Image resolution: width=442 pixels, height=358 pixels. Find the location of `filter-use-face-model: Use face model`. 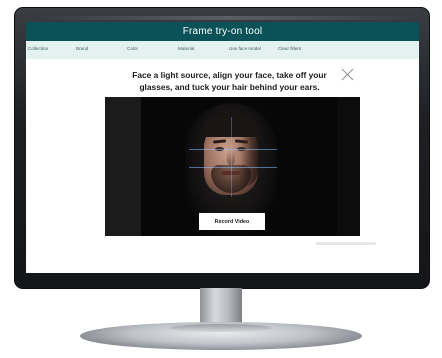

filter-use-face-model: Use face model is located at coordinates (245, 48).